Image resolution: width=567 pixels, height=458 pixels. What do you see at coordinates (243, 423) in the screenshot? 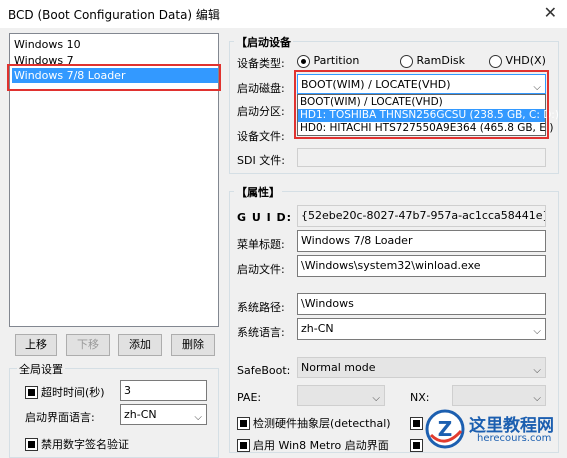
I see `detecthal-checkbox` at bounding box center [243, 423].